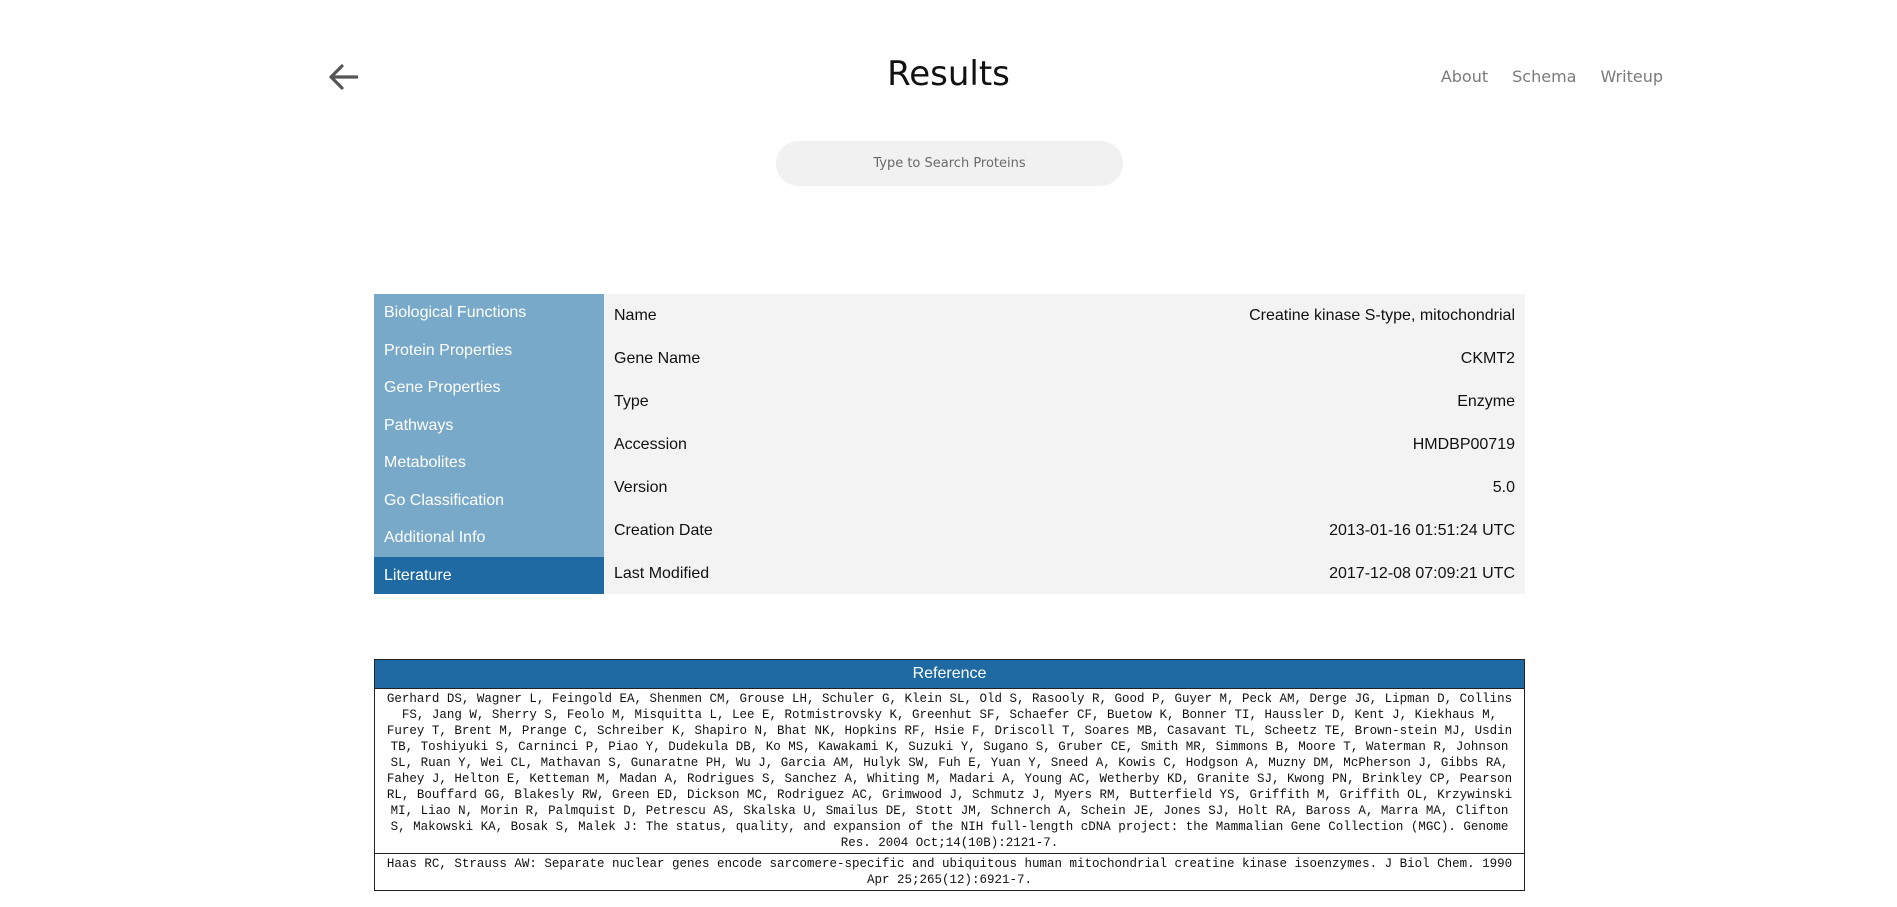  What do you see at coordinates (1382, 315) in the screenshot?
I see `property-value: Creatine kinase S-type, mitochondrial` at bounding box center [1382, 315].